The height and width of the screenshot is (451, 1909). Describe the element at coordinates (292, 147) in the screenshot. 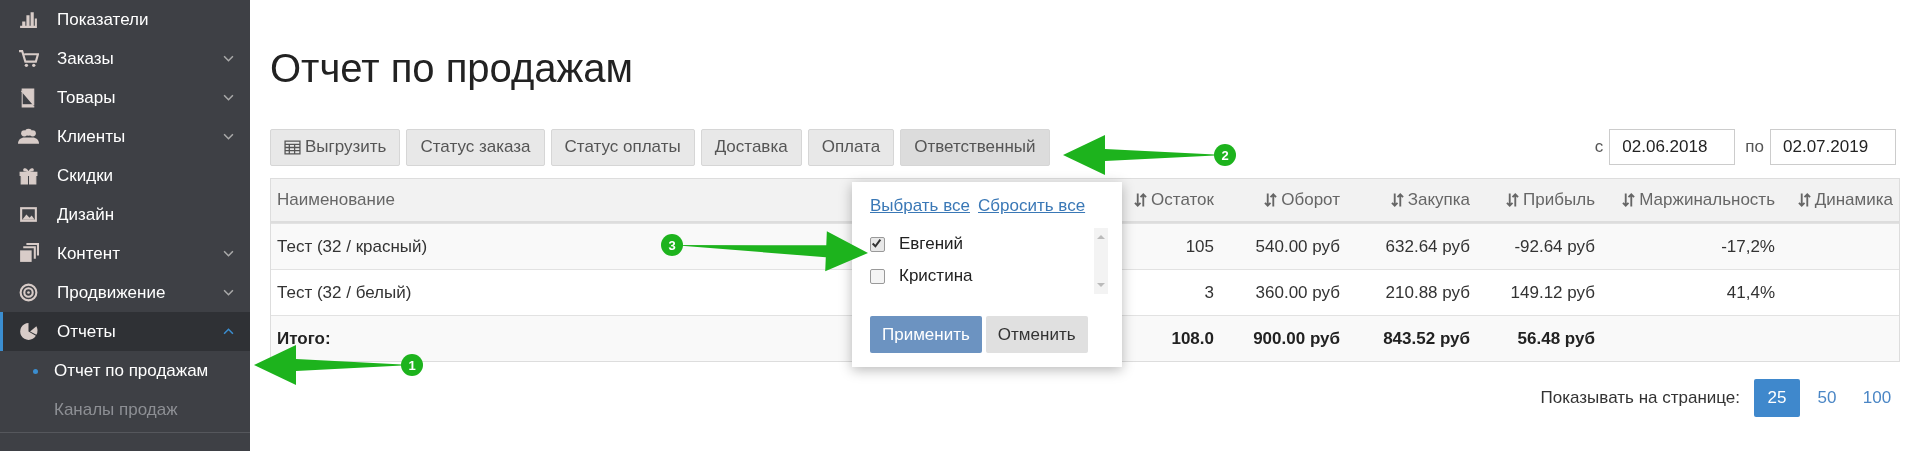

I see `table-icon` at that location.